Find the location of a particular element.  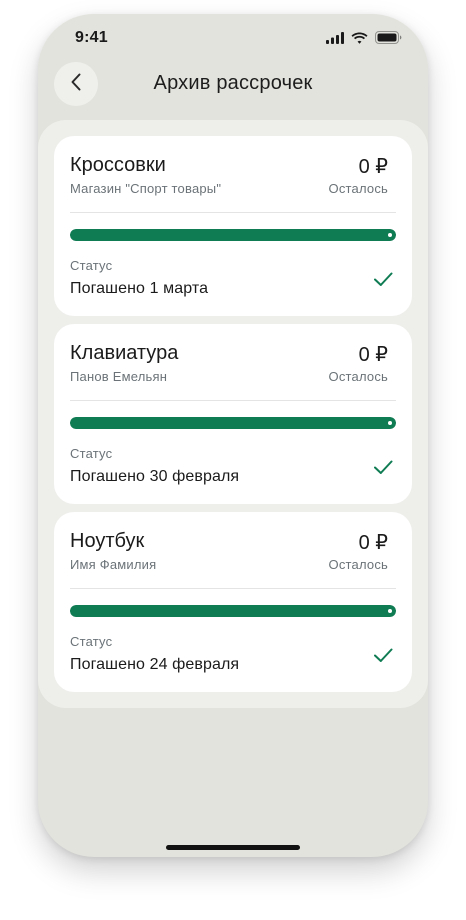

status-bar: 9:41 is located at coordinates (233, 38).